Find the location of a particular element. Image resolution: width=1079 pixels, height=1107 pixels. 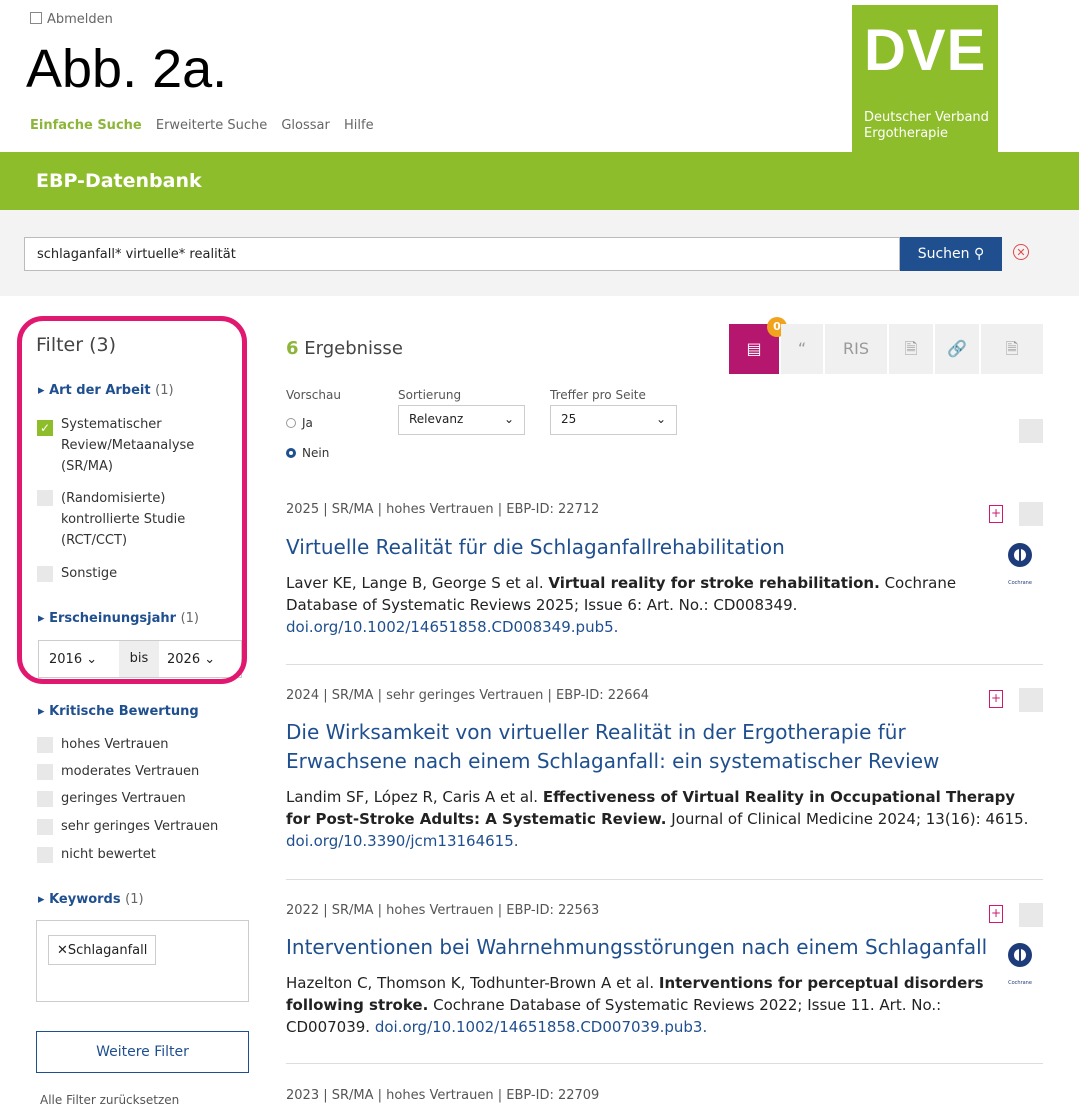

figure-label: Abb. 2a. is located at coordinates (127, 69).